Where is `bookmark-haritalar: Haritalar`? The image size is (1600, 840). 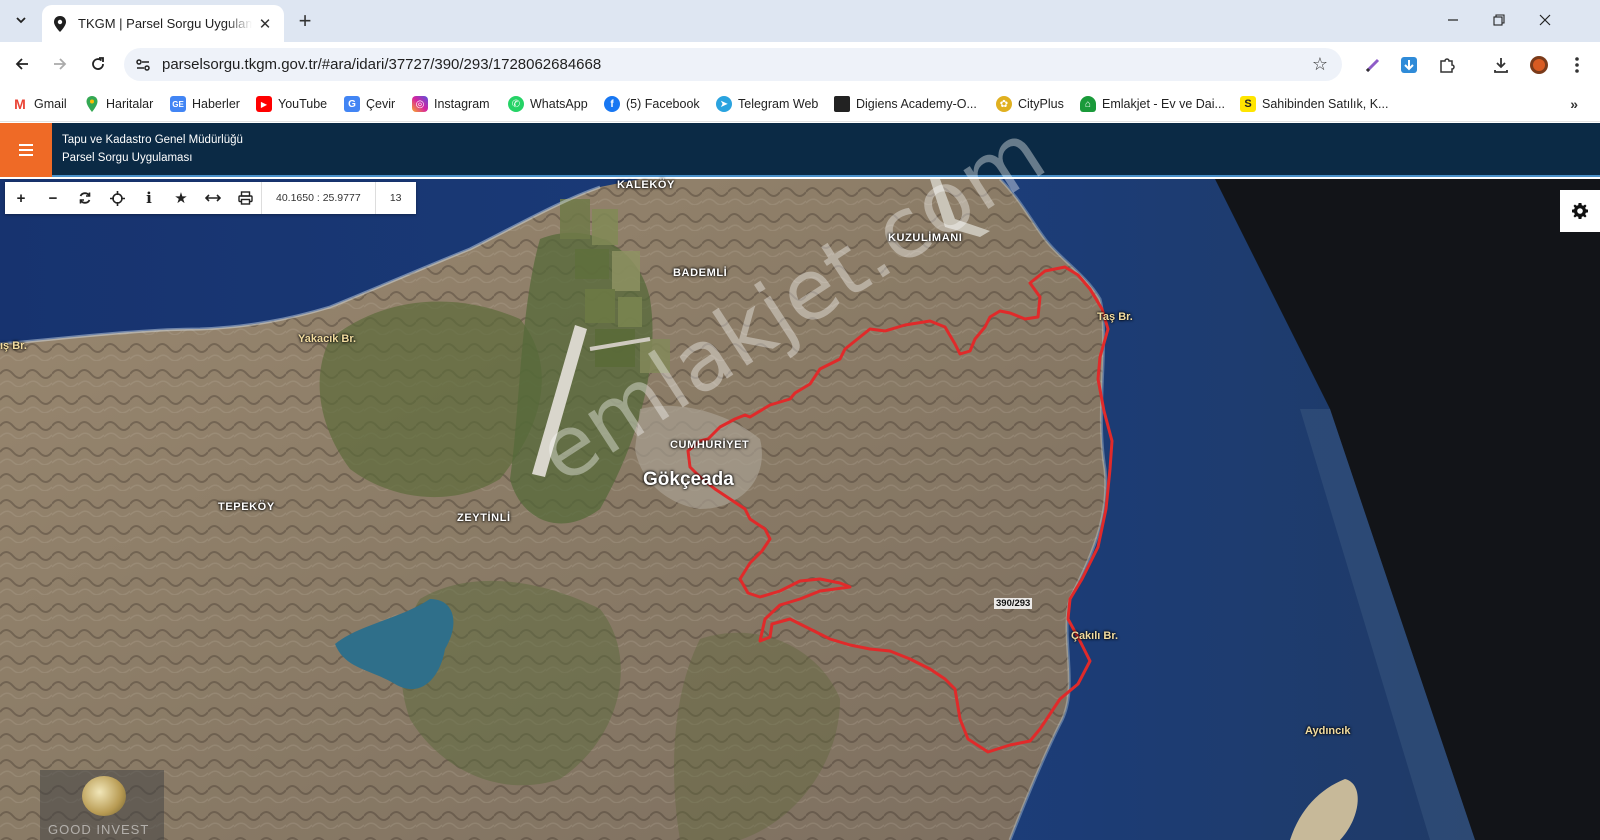
bookmark-haritalar: Haritalar is located at coordinates (118, 104).